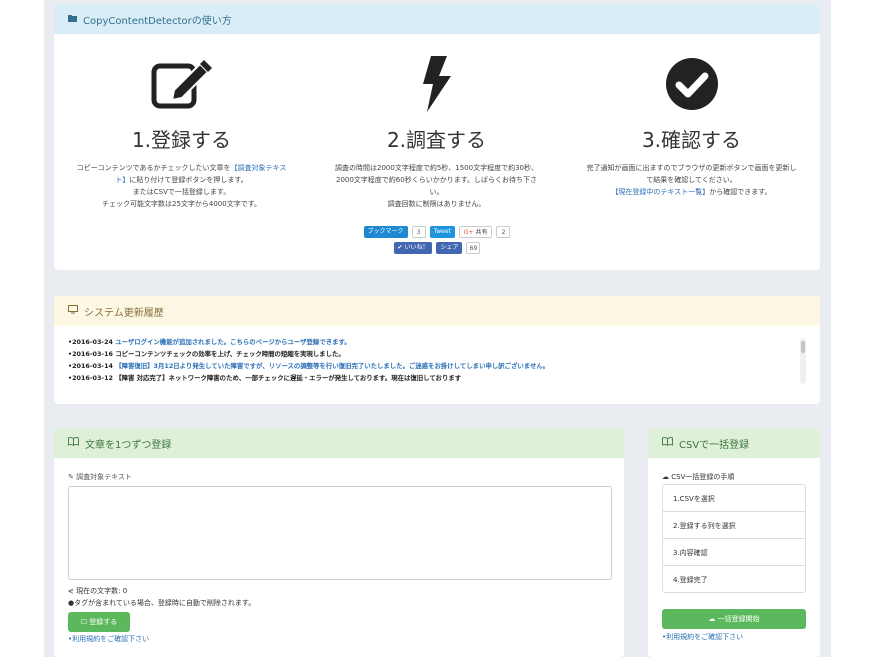 The width and height of the screenshot is (876, 657). What do you see at coordinates (714, 445) in the screenshot?
I see `csv-title: CSVで一括登録` at bounding box center [714, 445].